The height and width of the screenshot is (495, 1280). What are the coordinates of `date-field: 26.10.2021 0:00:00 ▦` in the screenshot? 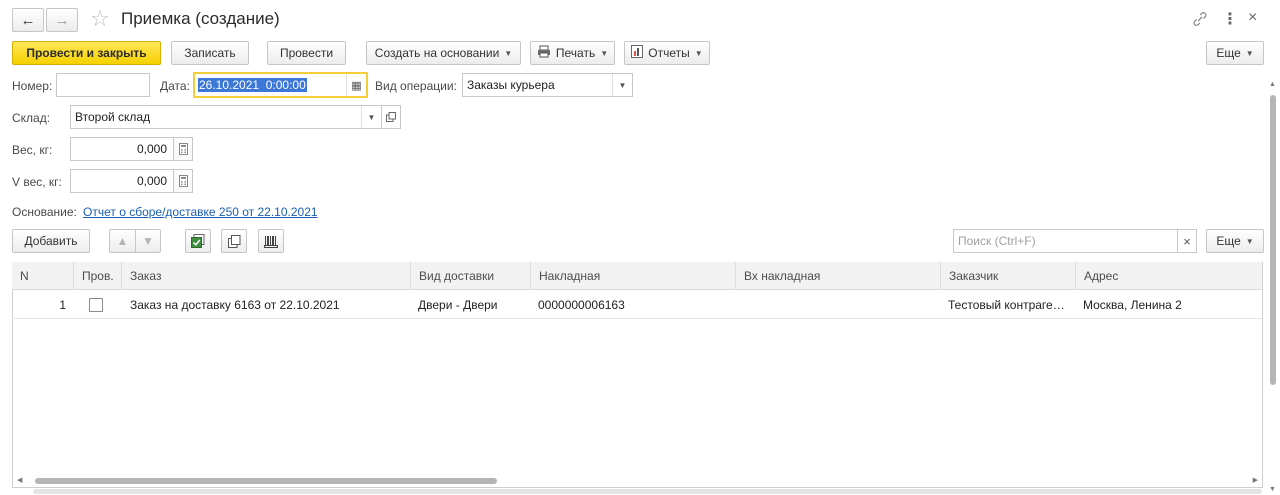 It's located at (280, 85).